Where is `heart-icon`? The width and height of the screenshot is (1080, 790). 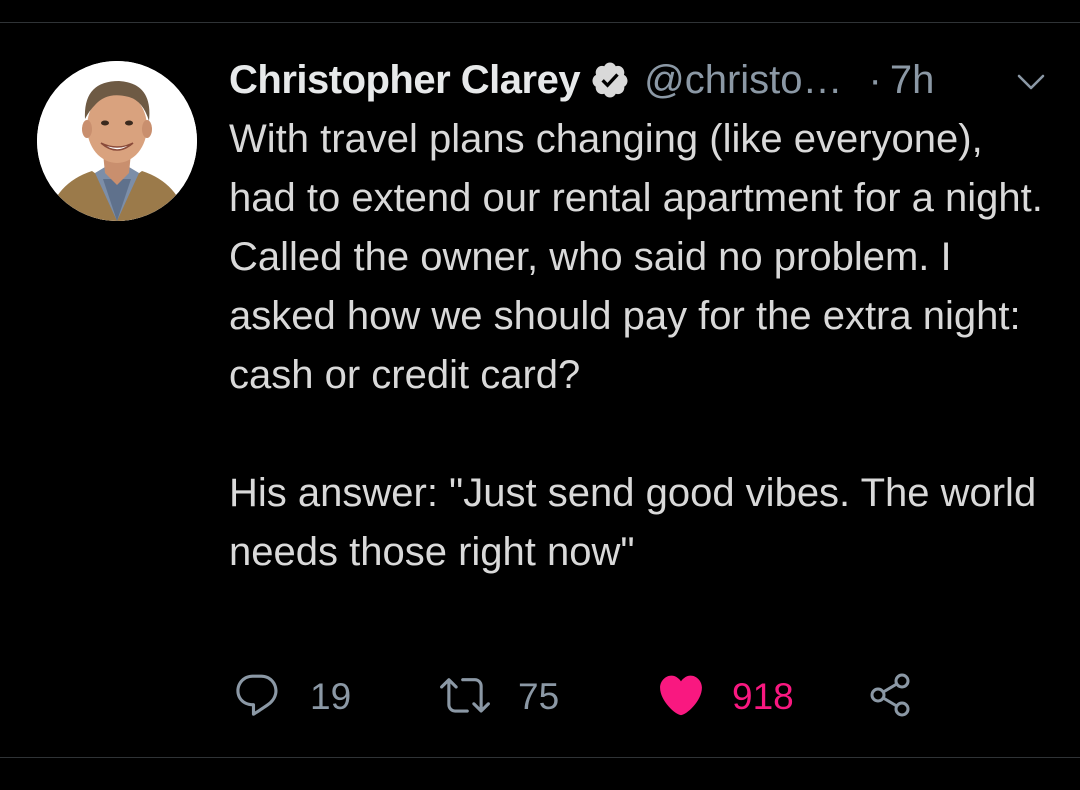 heart-icon is located at coordinates (681, 697).